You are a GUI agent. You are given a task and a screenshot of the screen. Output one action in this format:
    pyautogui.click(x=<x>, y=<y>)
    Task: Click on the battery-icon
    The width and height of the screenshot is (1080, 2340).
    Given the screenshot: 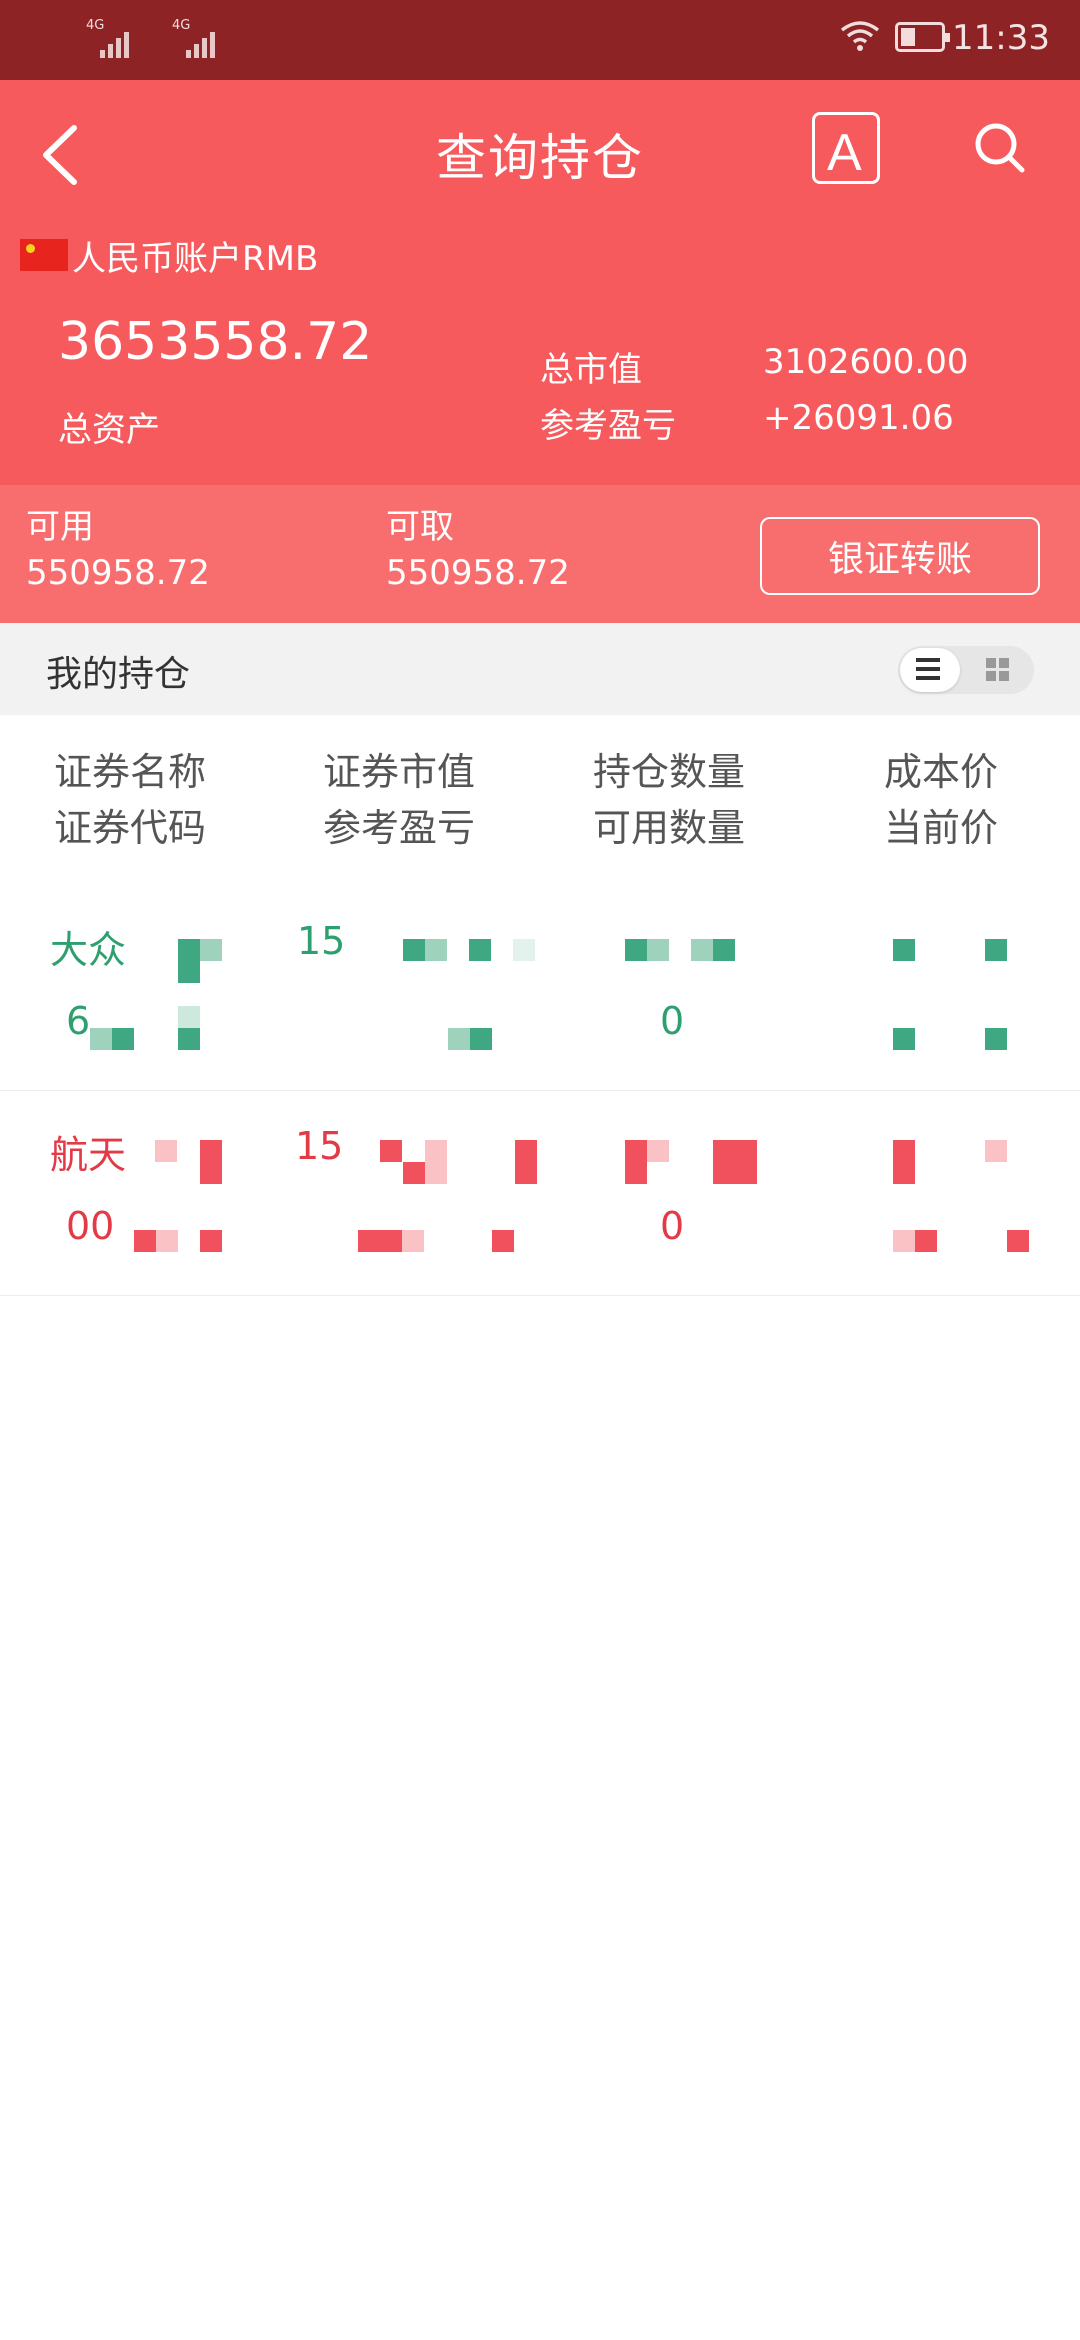 What is the action you would take?
    pyautogui.click(x=922, y=37)
    